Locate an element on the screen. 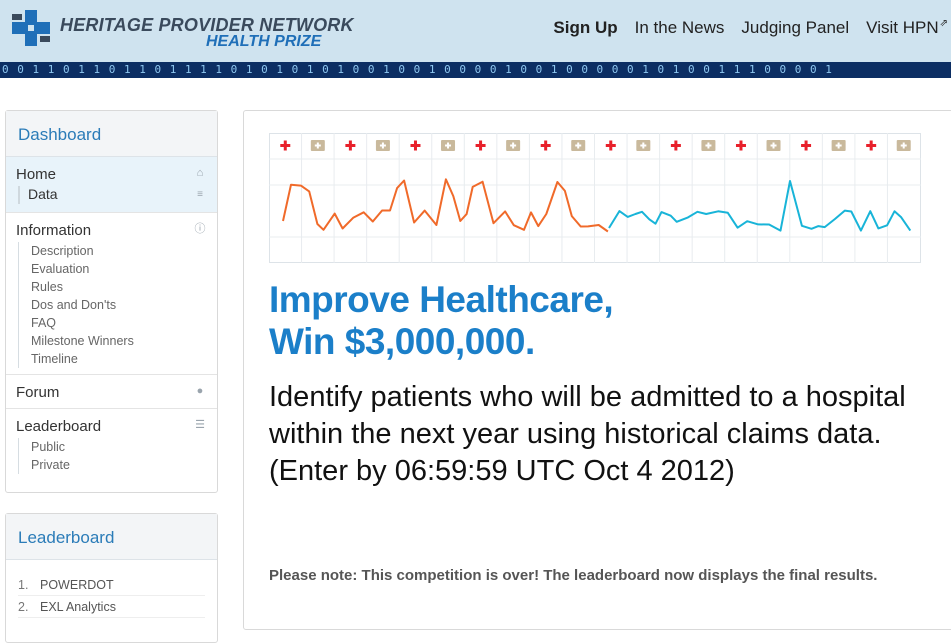 Image resolution: width=951 pixels, height=643 pixels. sidebar-item-leaderboard-label: Leaderboard is located at coordinates (59, 426).